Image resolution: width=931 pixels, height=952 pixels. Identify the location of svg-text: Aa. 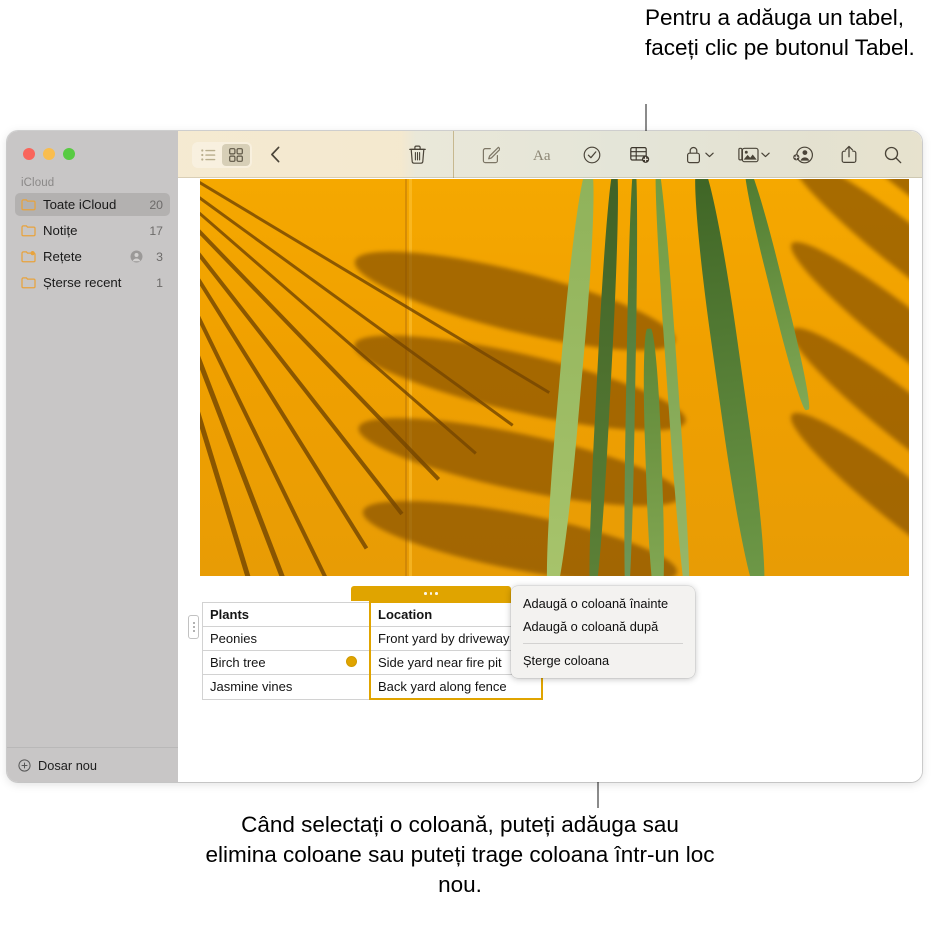
(542, 155).